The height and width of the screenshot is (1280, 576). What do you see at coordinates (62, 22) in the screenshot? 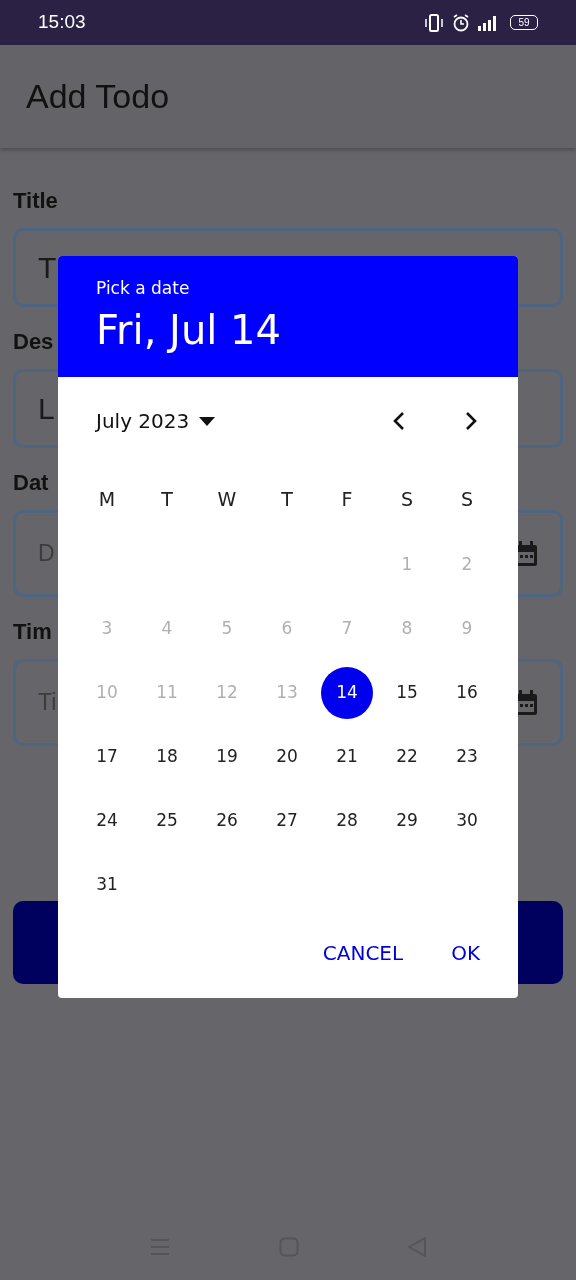
I see `status-time: 15:03` at bounding box center [62, 22].